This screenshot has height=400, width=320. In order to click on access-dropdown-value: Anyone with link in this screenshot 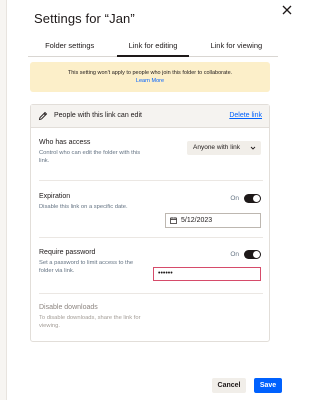, I will do `click(216, 147)`.